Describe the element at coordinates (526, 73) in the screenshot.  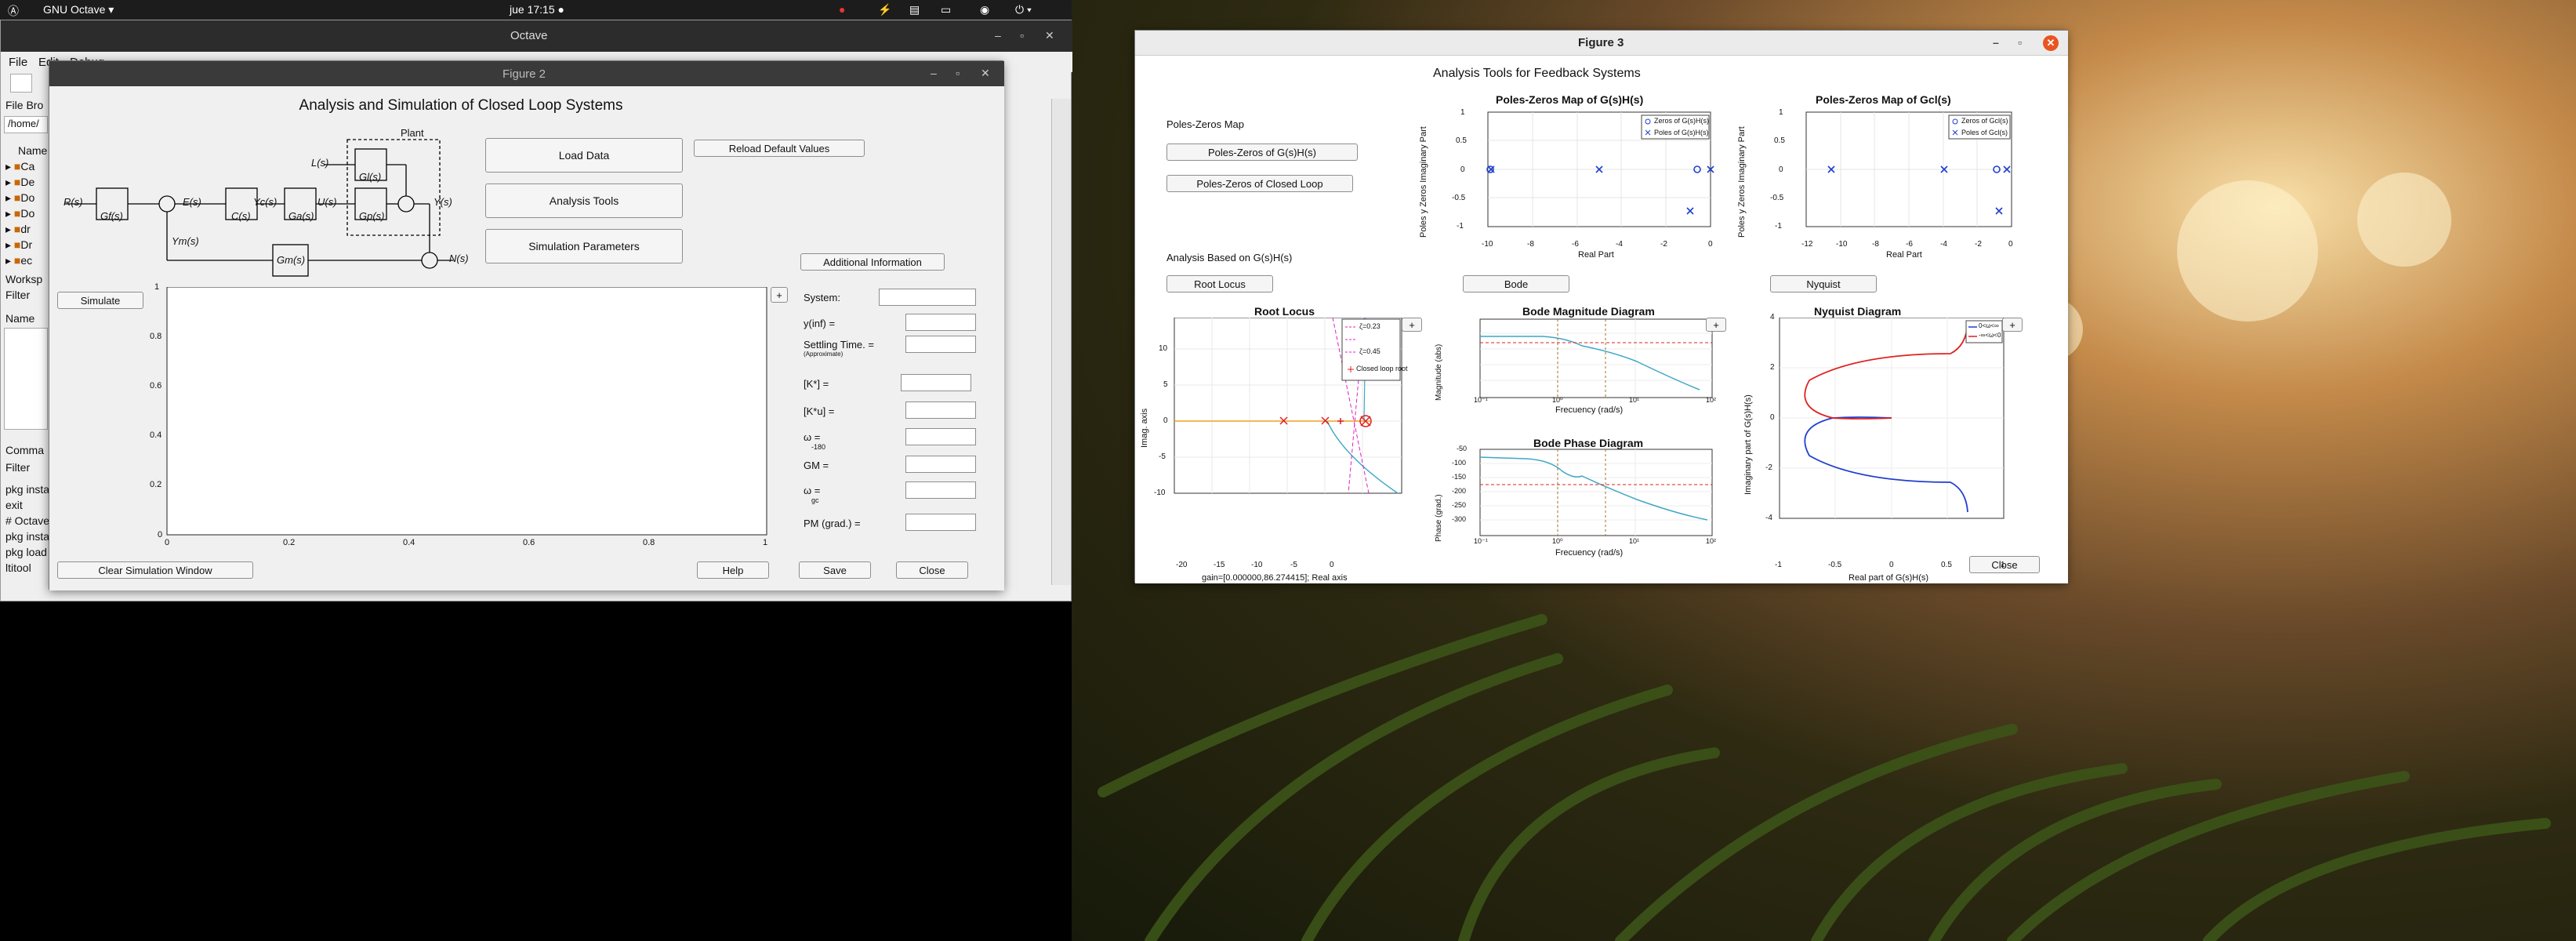
I see `figure-2-titlebar: Figure 2 – ▫ ✕` at that location.